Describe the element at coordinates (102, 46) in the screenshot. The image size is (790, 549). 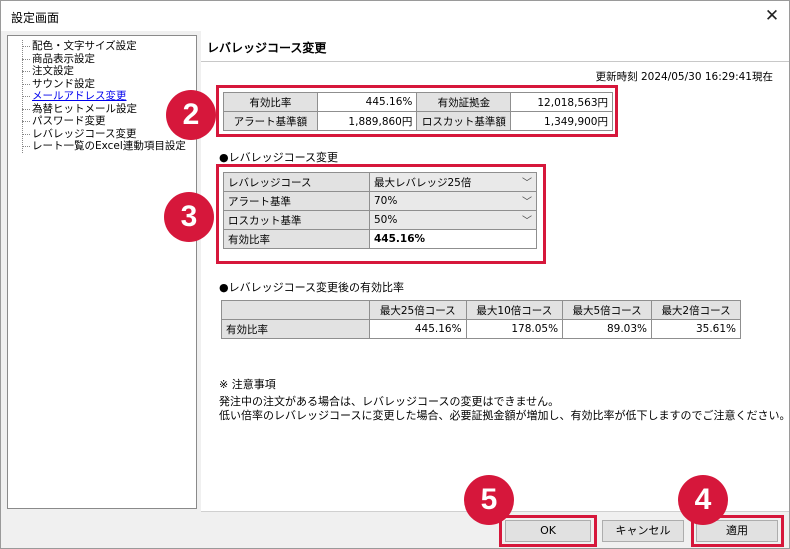
I see `tree-item-color-font: 配色・文字サイズ設定` at that location.